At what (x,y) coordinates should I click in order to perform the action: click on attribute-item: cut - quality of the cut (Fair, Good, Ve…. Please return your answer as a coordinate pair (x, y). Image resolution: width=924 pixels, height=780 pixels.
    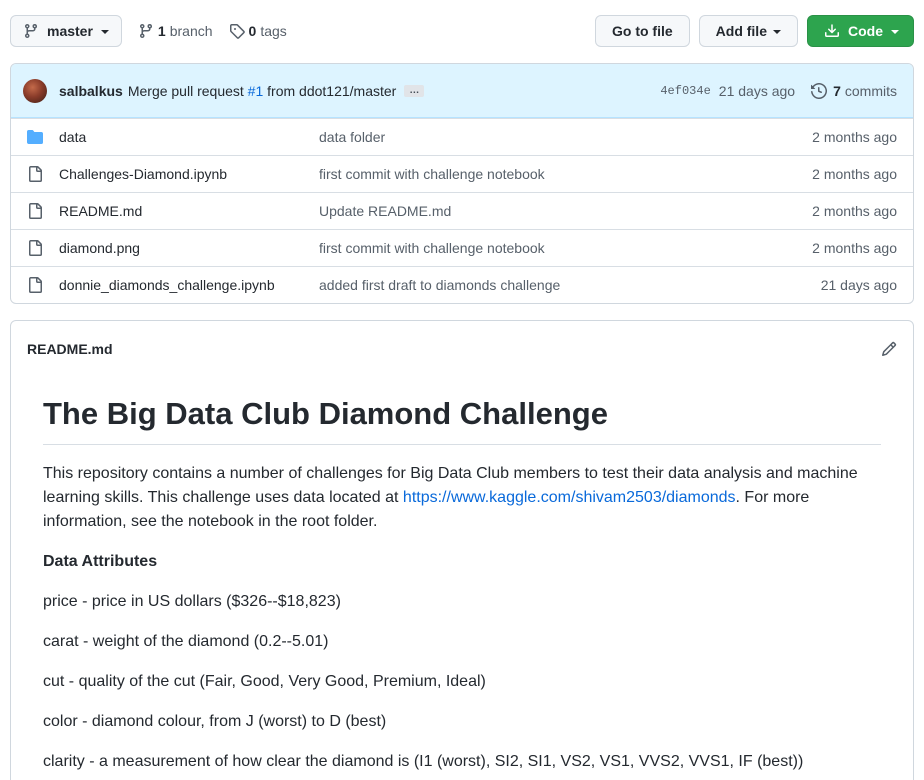
    Looking at the image, I should click on (264, 681).